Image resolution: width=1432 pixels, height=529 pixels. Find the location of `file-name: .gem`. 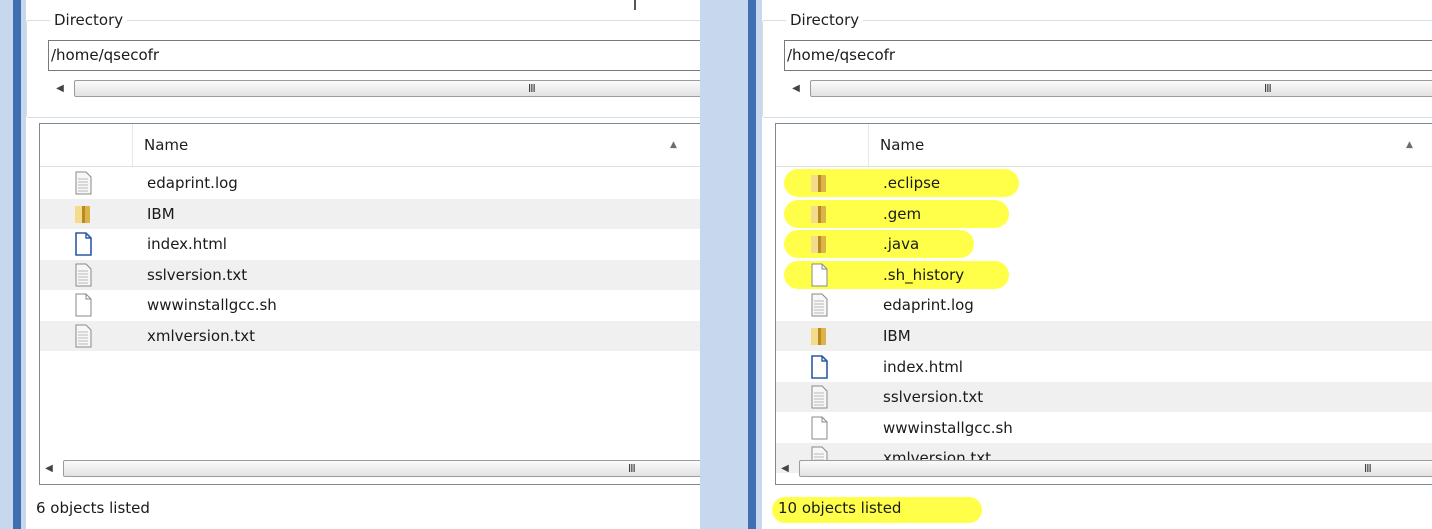

file-name: .gem is located at coordinates (902, 213).